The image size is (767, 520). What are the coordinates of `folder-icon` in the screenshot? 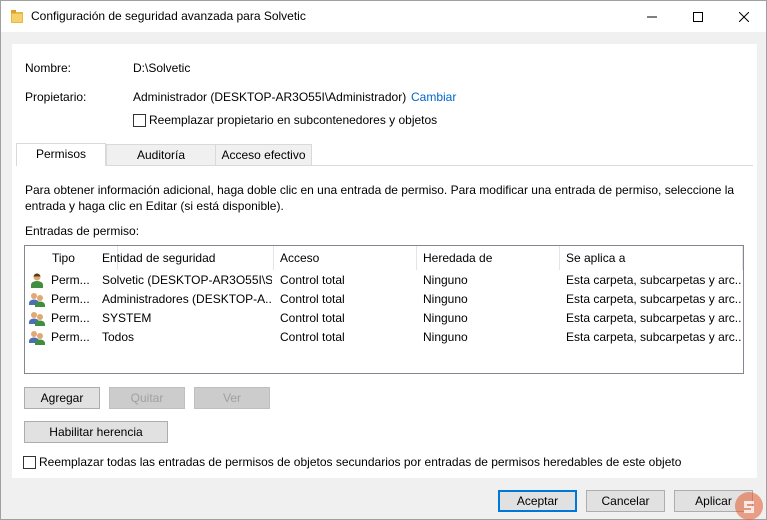 It's located at (17, 16).